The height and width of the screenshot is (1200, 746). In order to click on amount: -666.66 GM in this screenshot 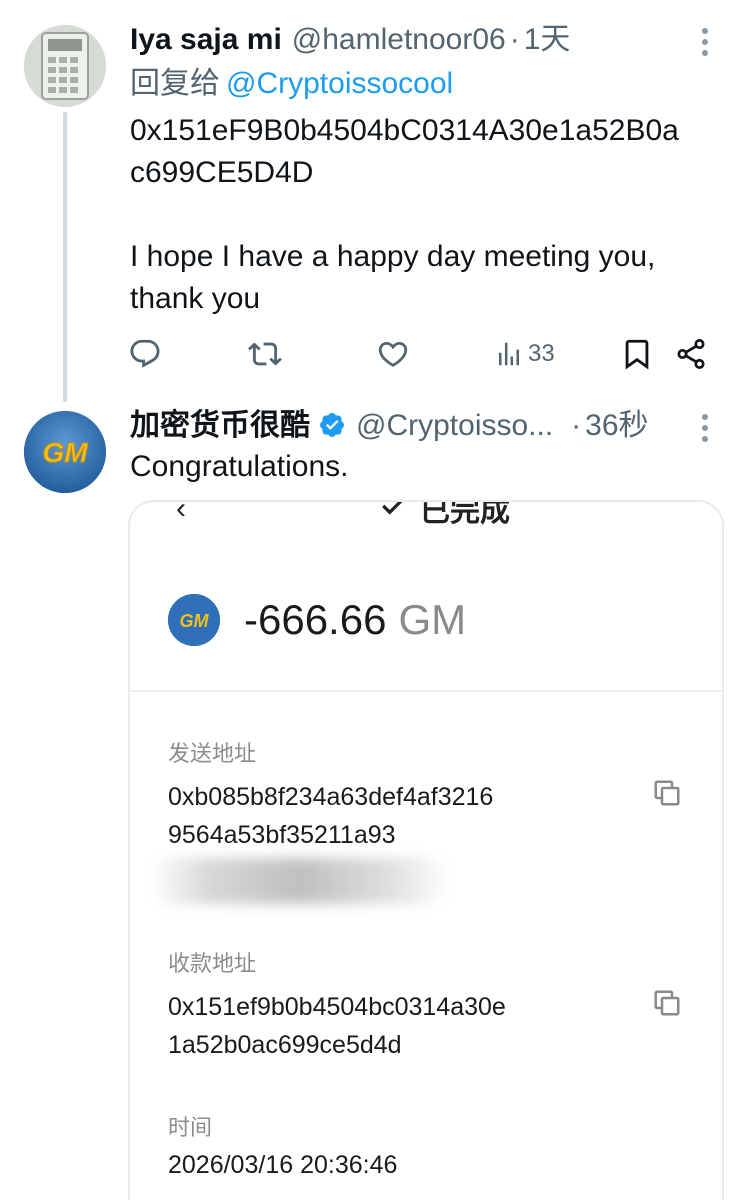, I will do `click(355, 620)`.